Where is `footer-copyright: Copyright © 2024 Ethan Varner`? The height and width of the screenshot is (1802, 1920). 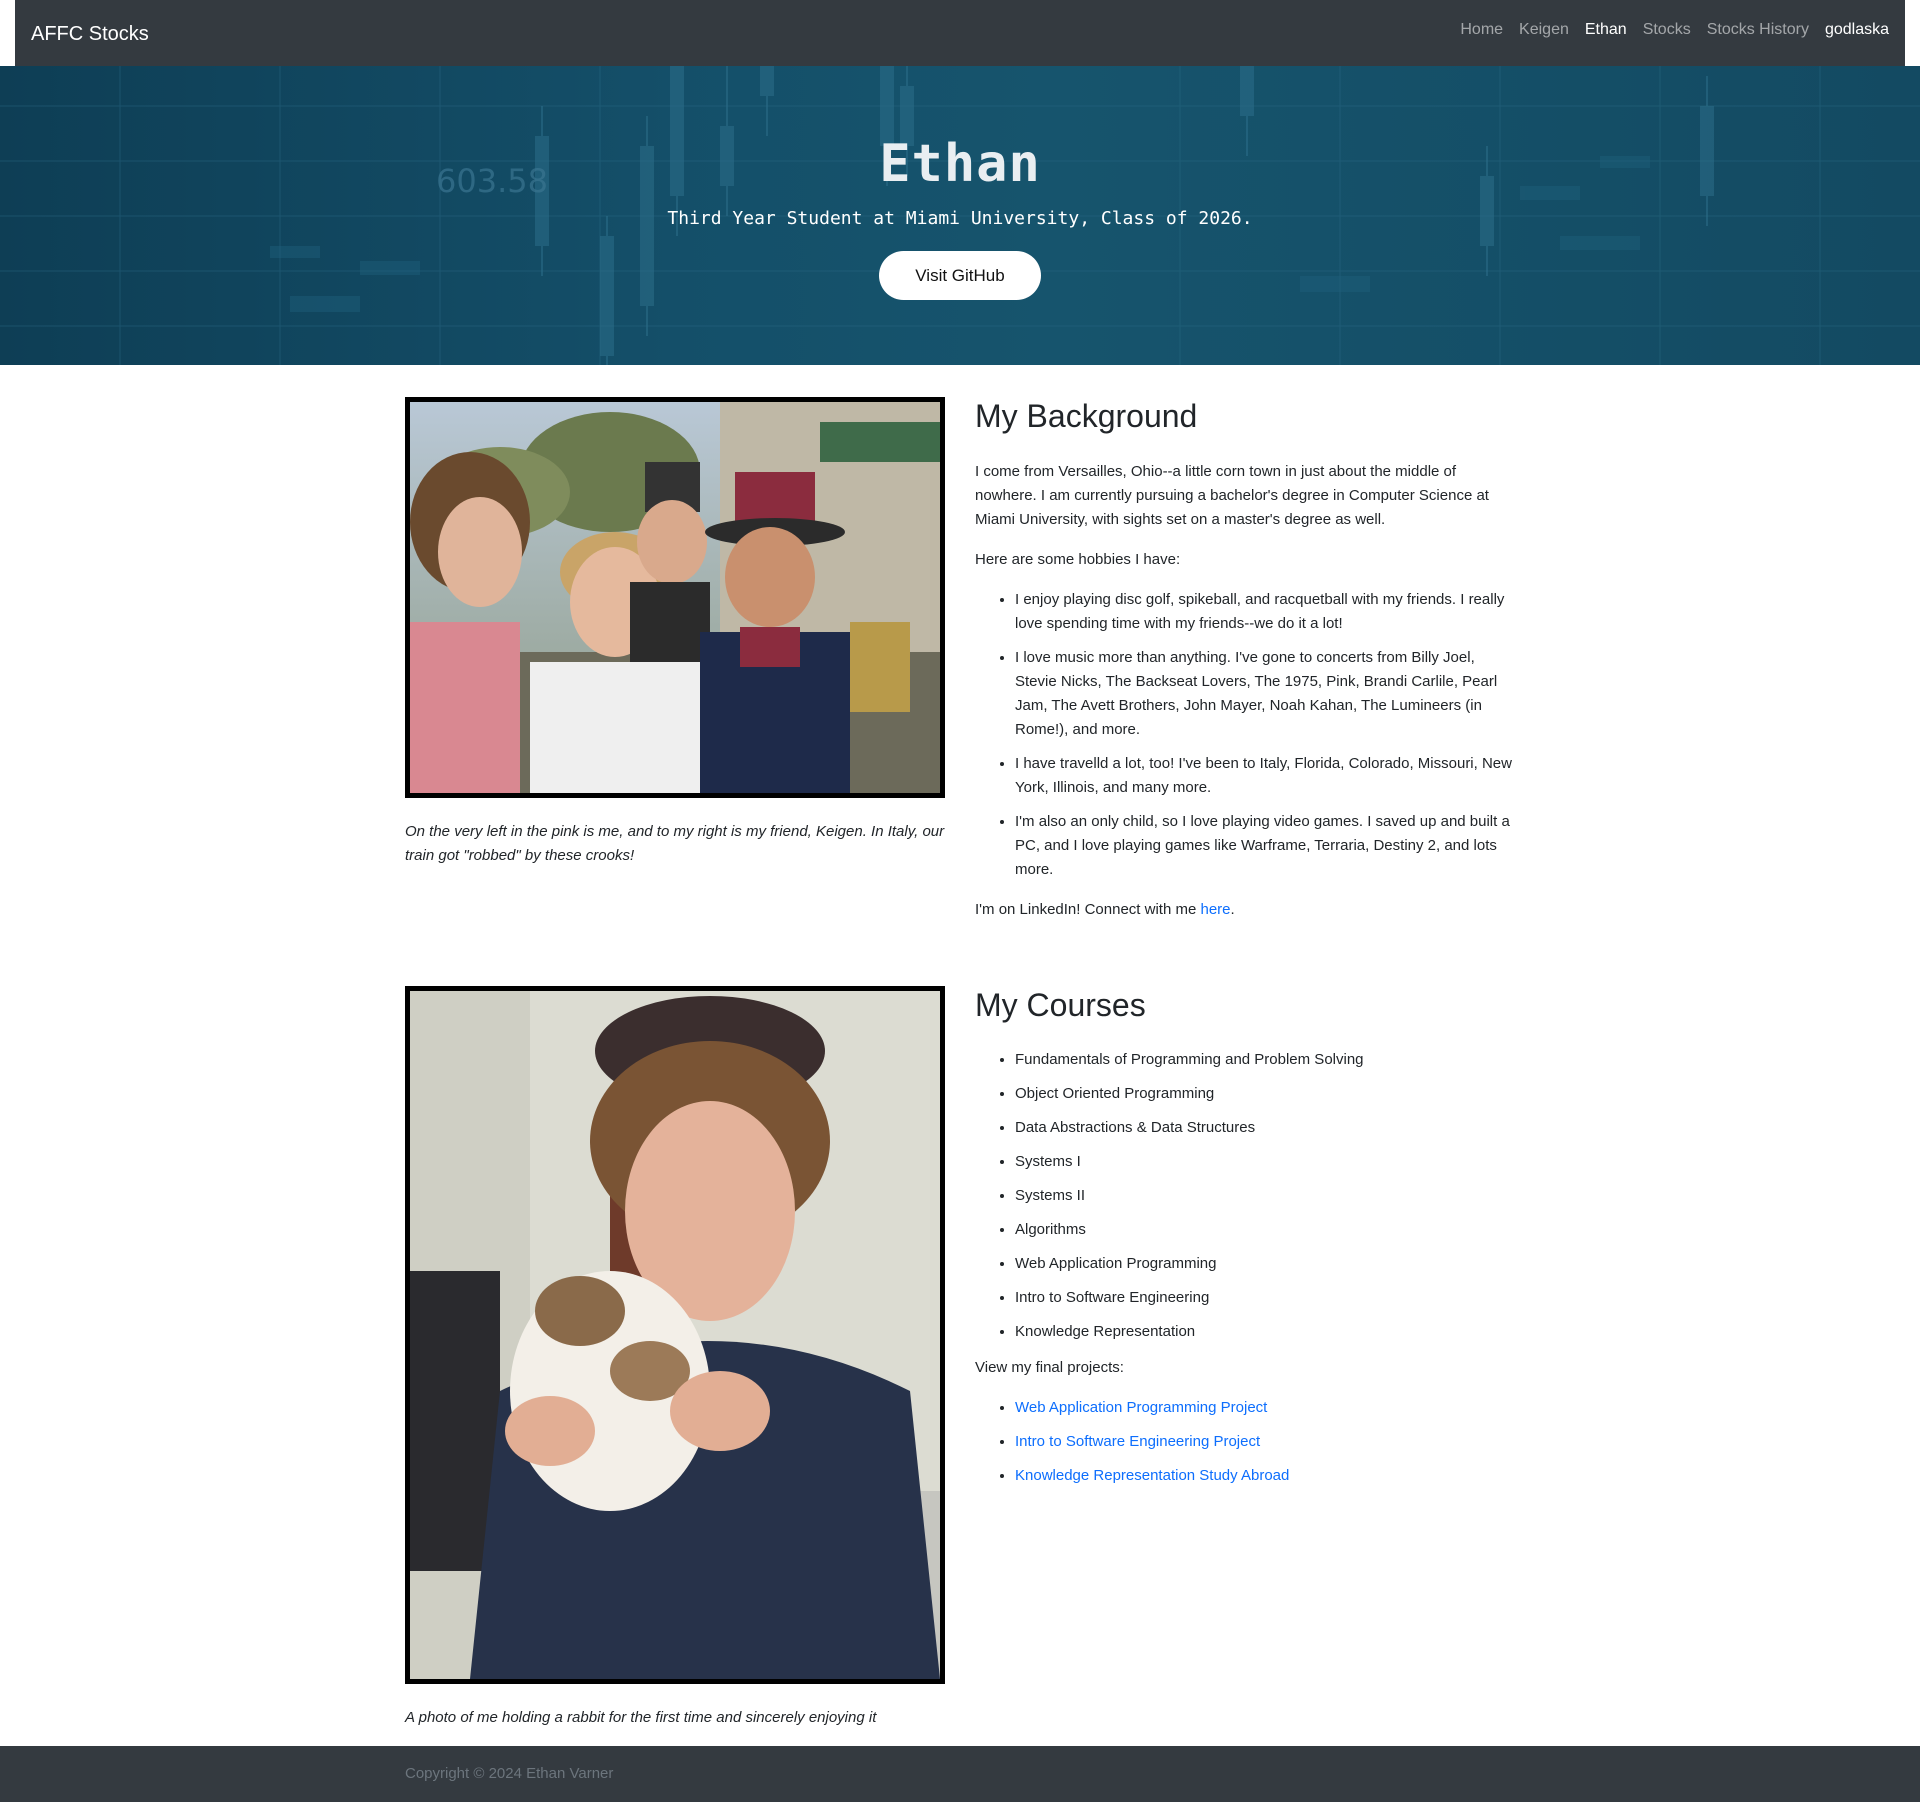
footer-copyright: Copyright © 2024 Ethan Varner is located at coordinates (509, 1773).